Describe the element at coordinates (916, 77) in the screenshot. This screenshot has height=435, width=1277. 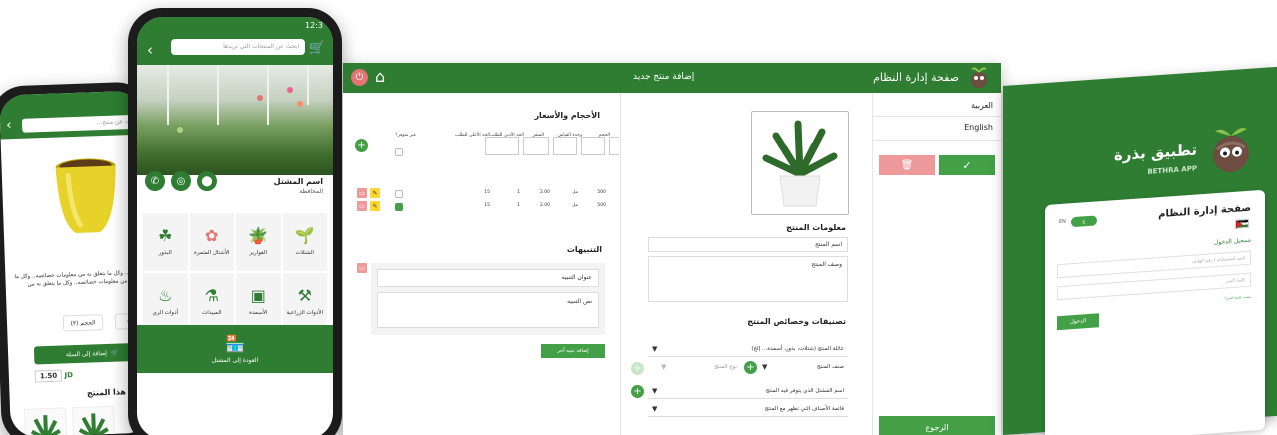
I see `page-title: صفحة إدارة النظام` at that location.